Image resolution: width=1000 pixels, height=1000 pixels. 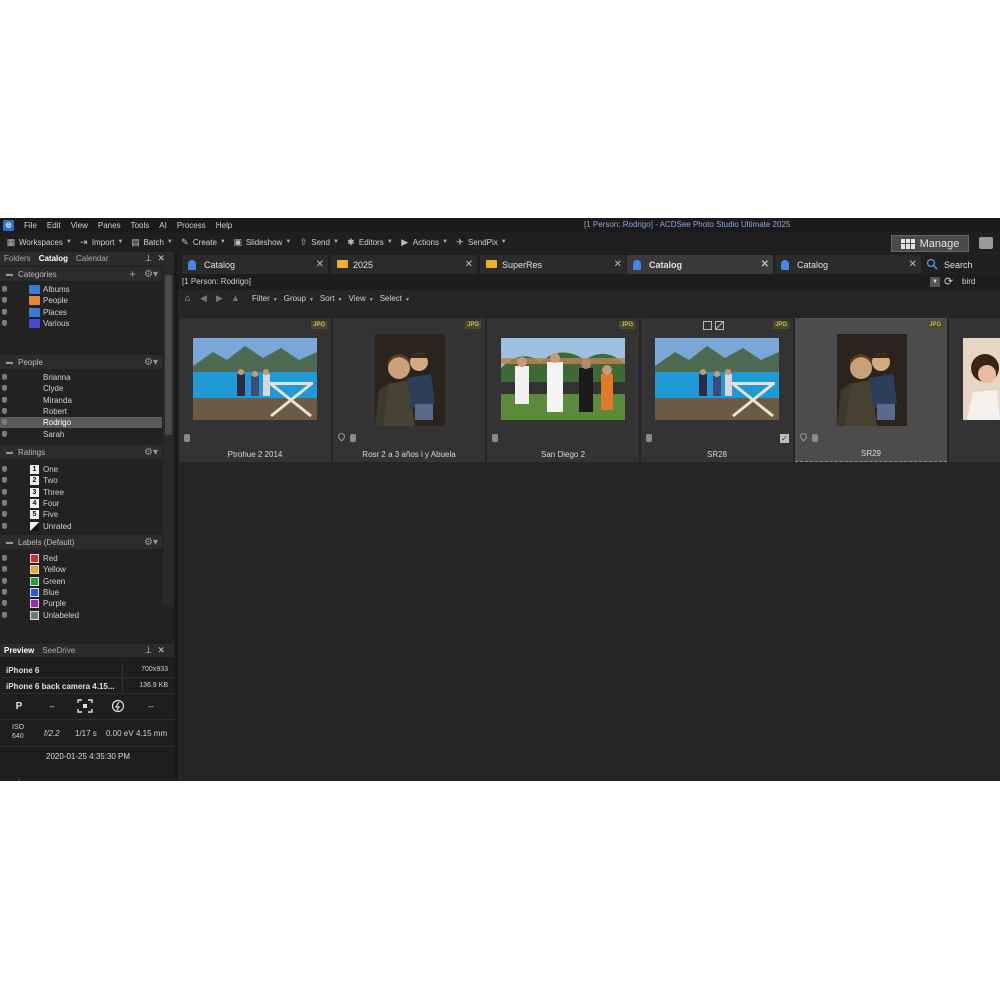 I want to click on tab-preview: Preview, so click(x=19, y=650).